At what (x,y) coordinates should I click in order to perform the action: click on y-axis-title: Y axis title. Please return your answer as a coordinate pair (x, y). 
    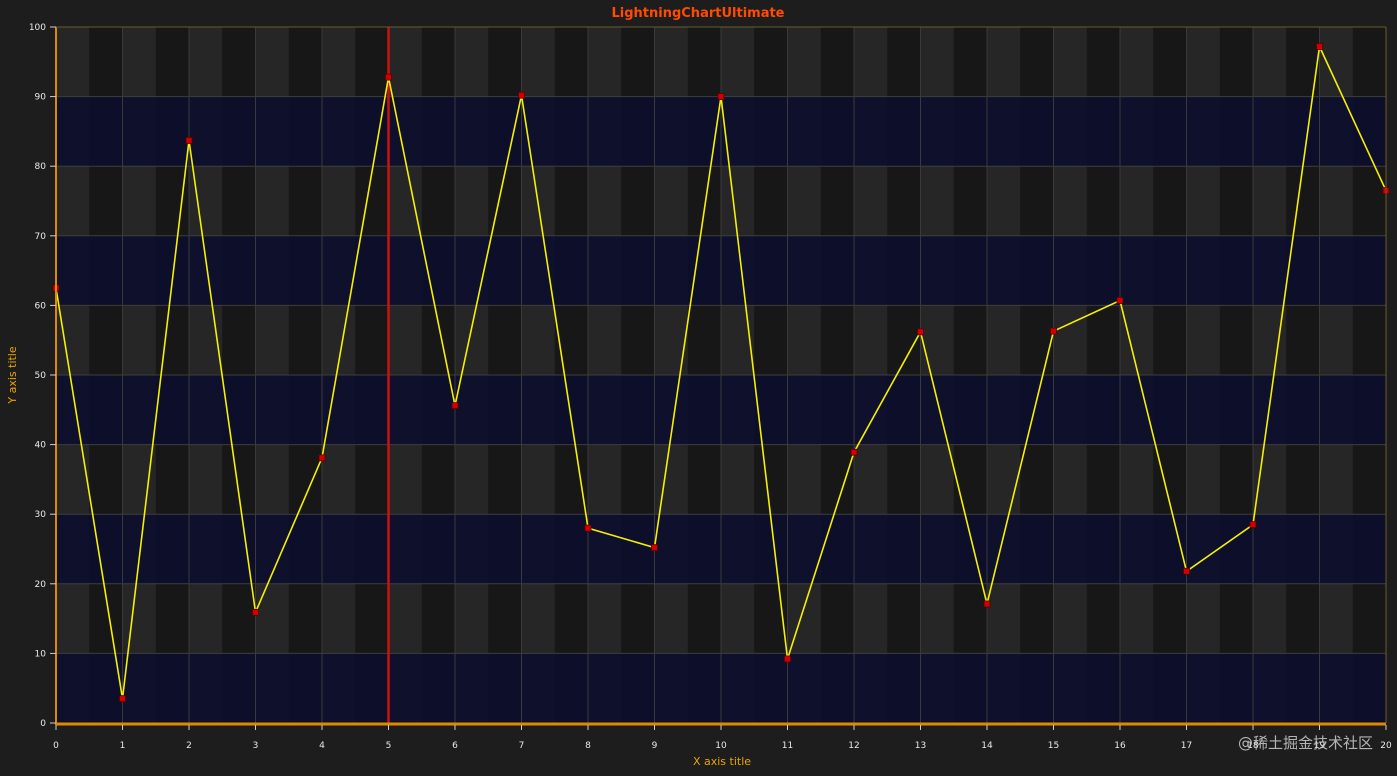
    Looking at the image, I should click on (12, 375).